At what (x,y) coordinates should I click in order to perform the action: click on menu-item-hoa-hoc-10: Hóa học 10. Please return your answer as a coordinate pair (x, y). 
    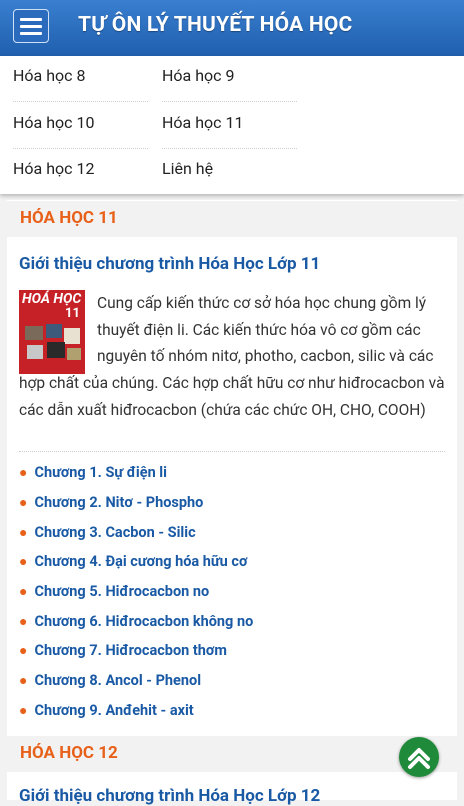
    Looking at the image, I should click on (80, 126).